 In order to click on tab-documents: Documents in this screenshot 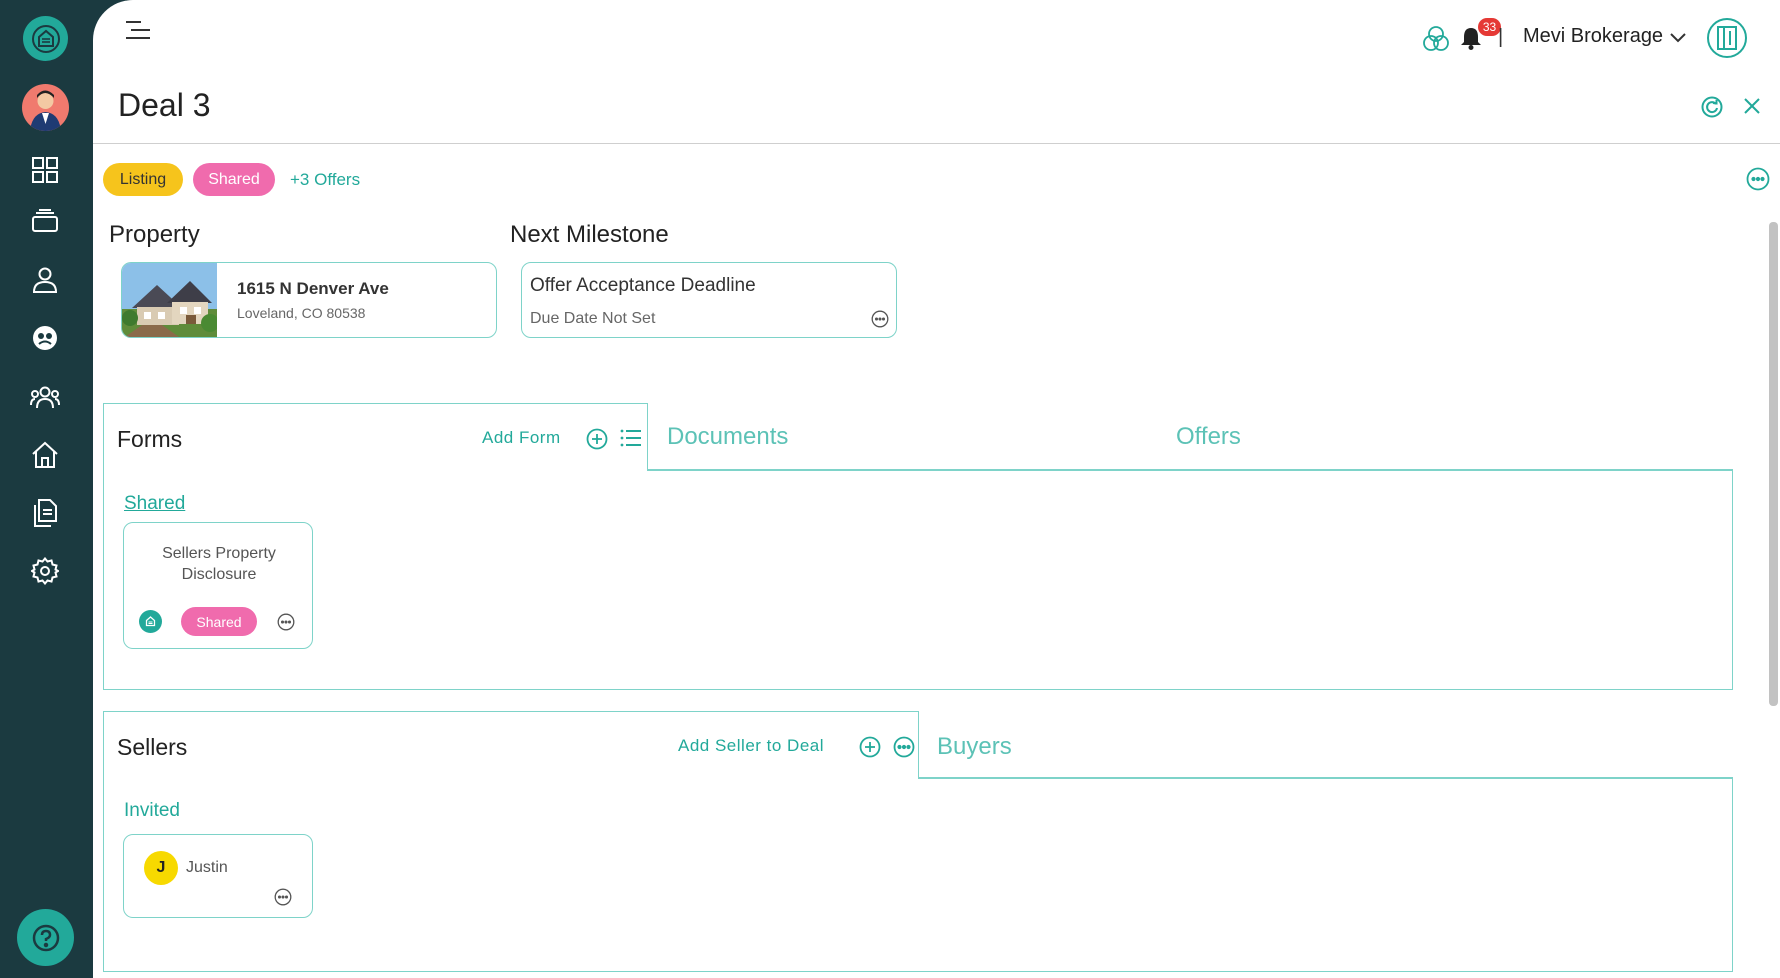, I will do `click(727, 437)`.